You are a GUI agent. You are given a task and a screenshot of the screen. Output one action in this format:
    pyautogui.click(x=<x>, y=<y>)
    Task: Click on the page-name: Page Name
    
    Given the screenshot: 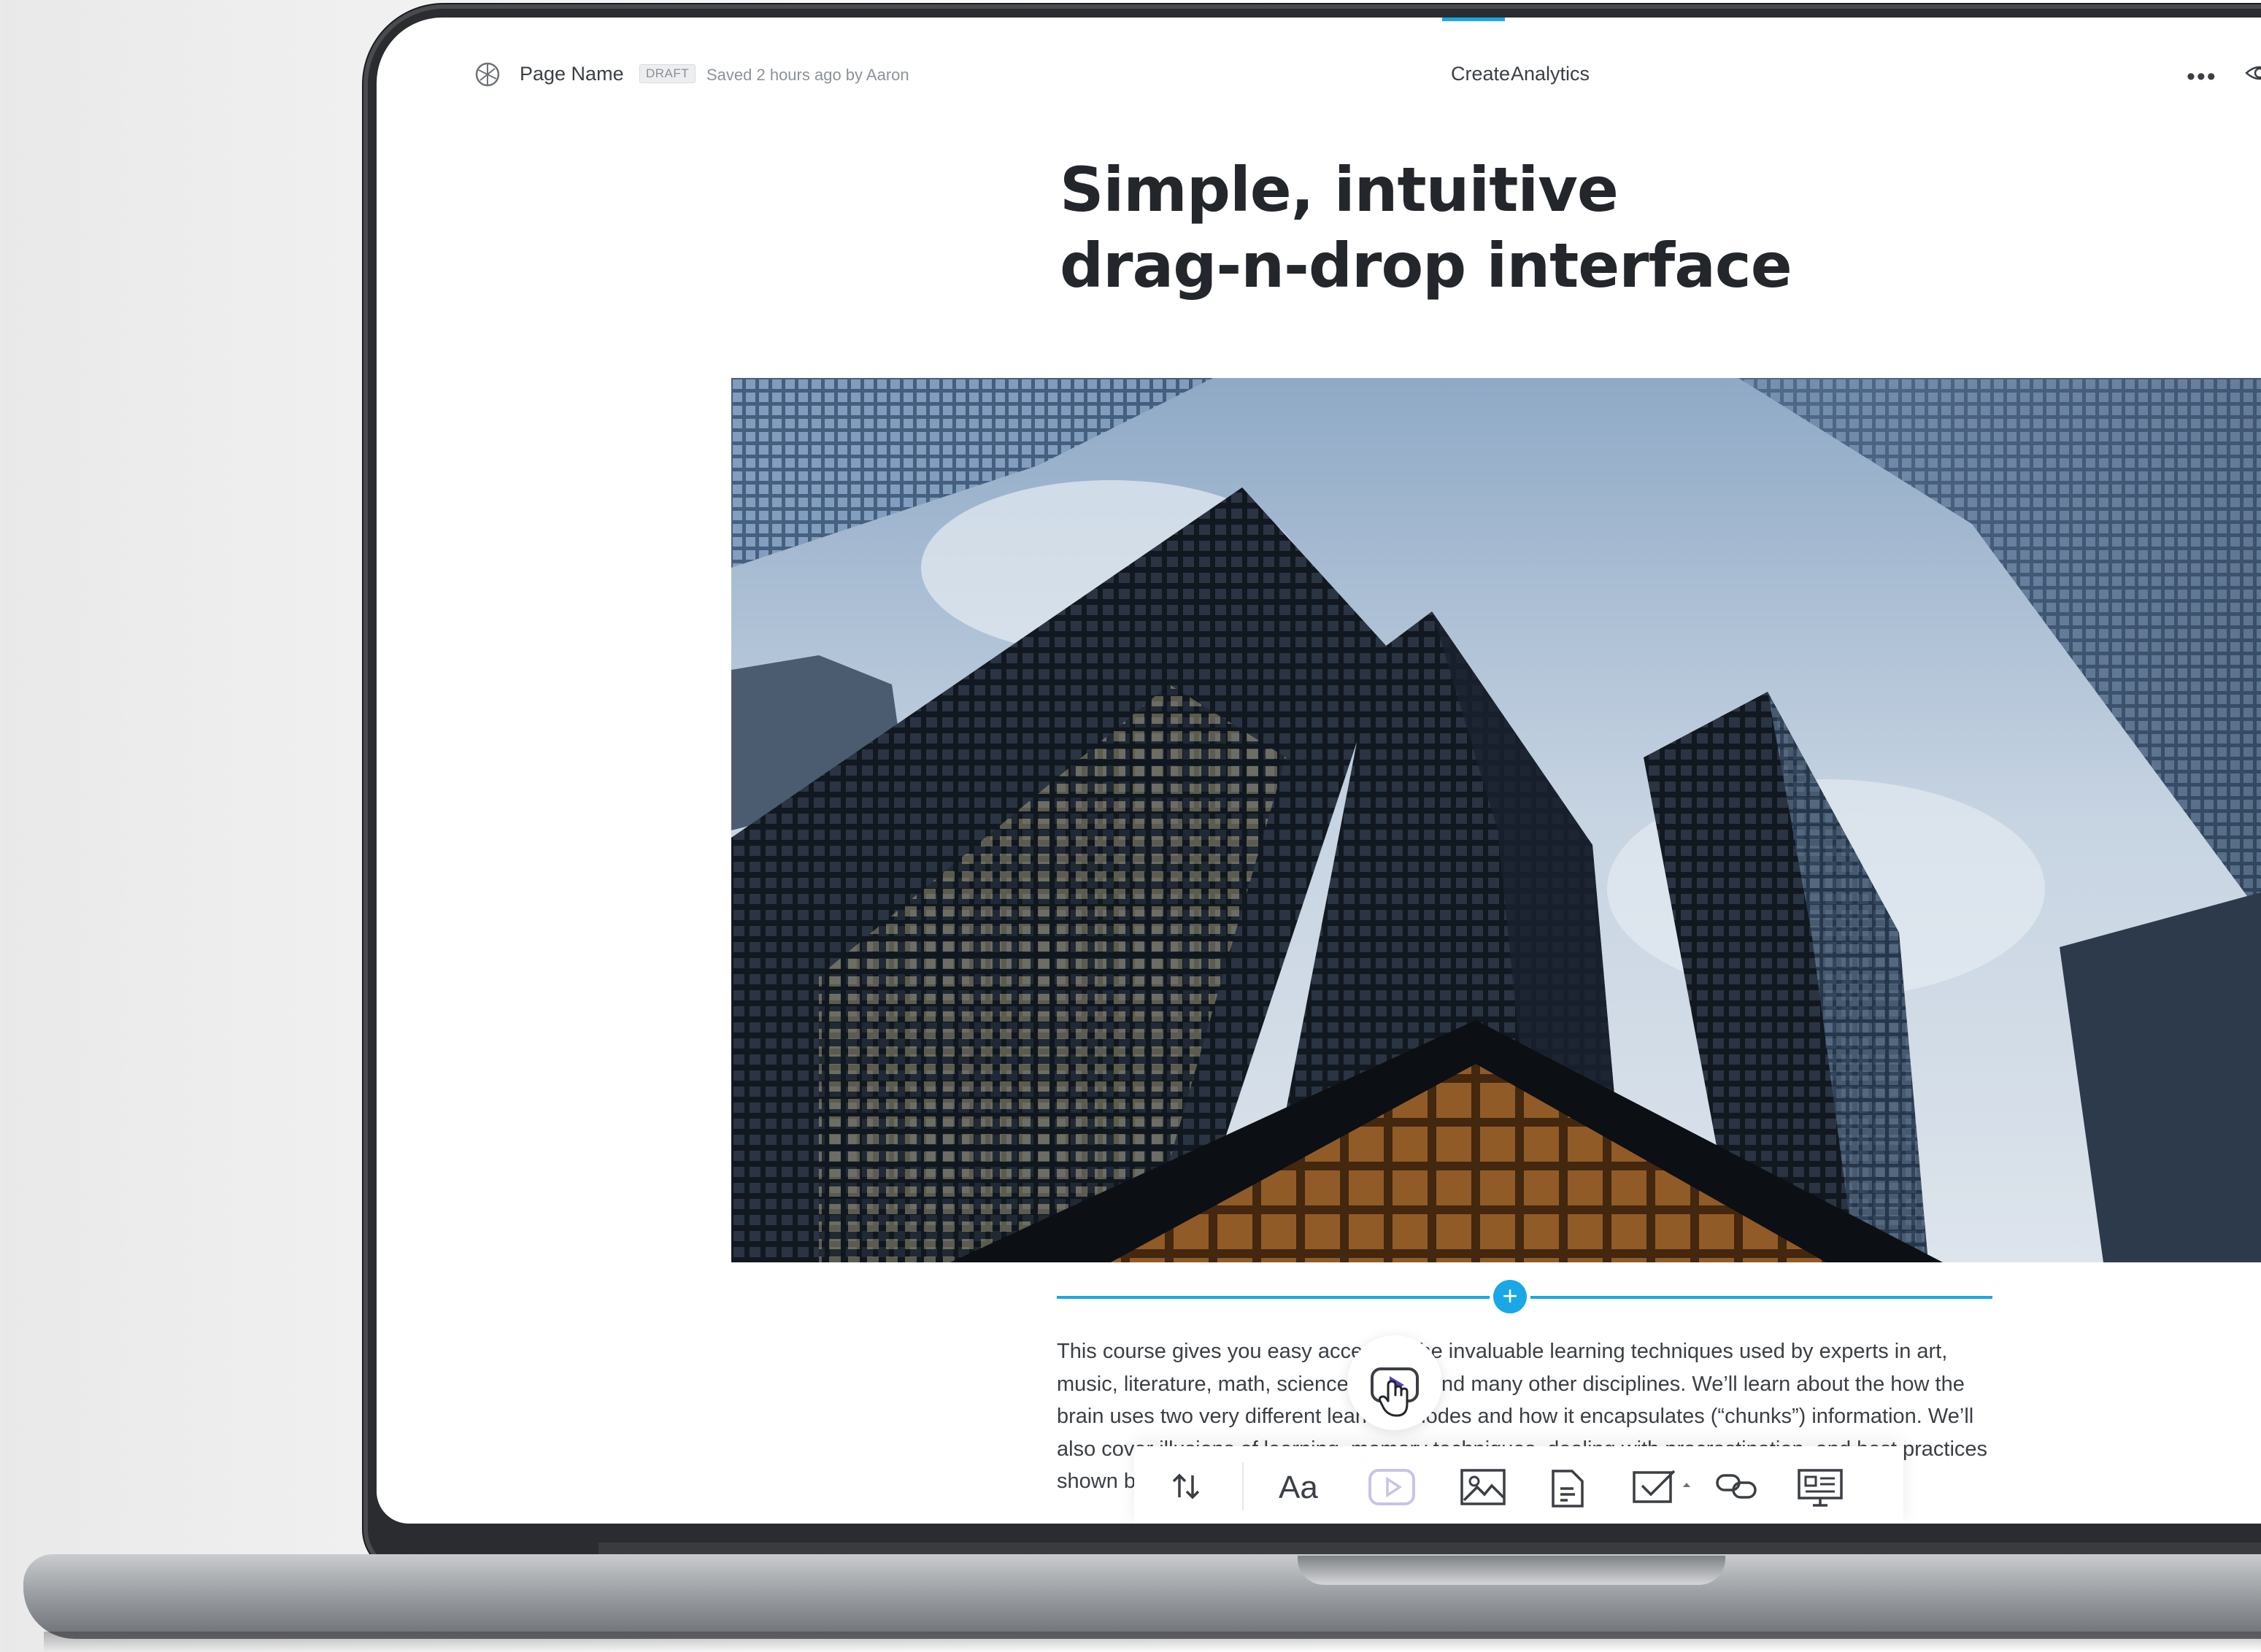 What is the action you would take?
    pyautogui.click(x=572, y=74)
    